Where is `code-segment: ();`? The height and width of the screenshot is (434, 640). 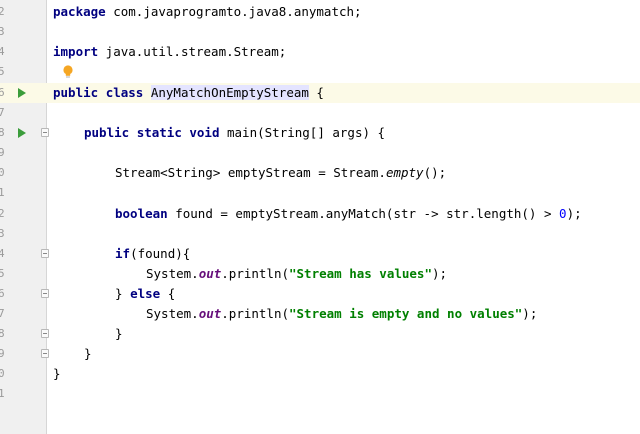
code-segment: (); is located at coordinates (435, 172).